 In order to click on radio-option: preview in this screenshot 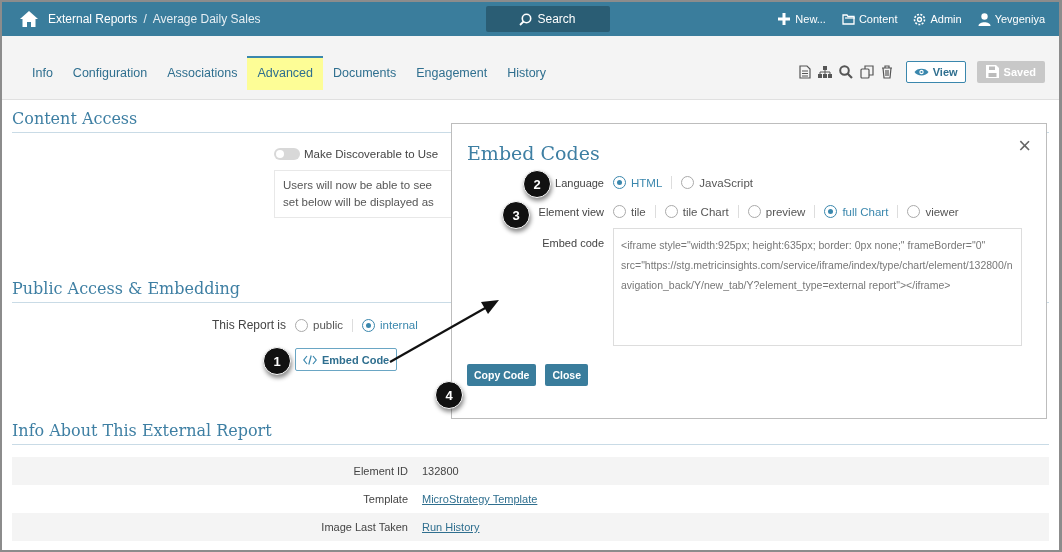, I will do `click(776, 211)`.